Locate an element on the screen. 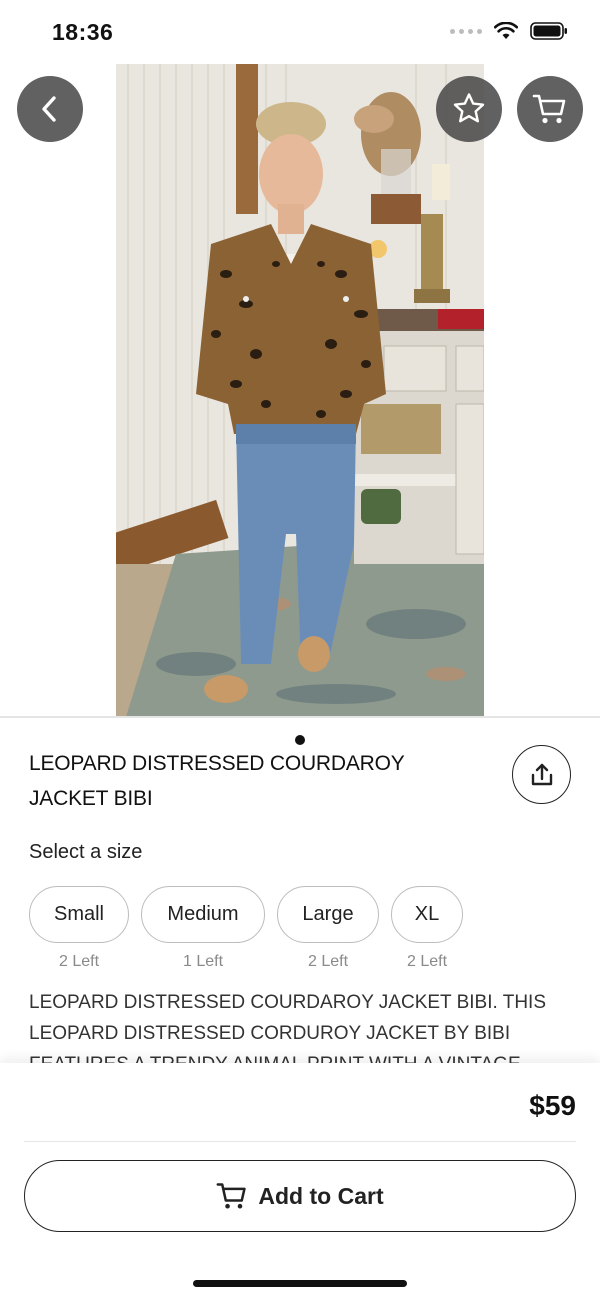 The width and height of the screenshot is (600, 1299). size-option: Large 2 Left is located at coordinates (328, 928).